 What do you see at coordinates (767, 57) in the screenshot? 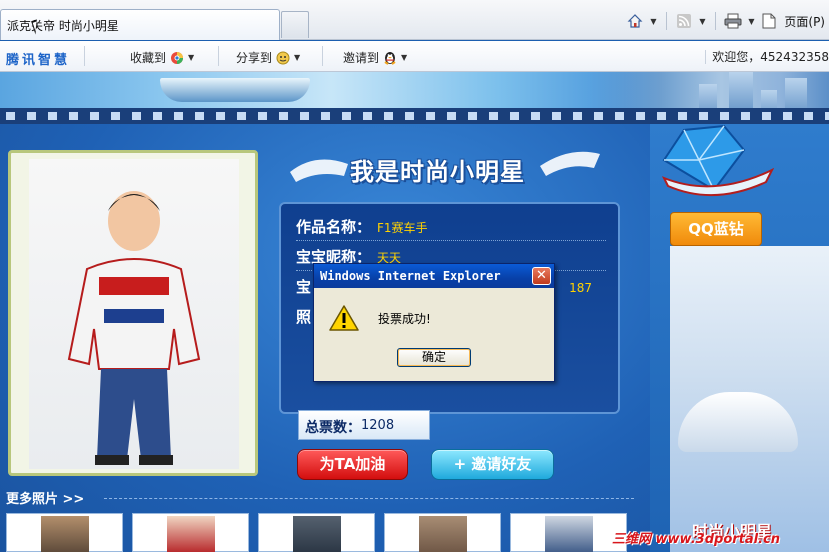
I see `welcome-user-text: 欢迎您，452432358` at bounding box center [767, 57].